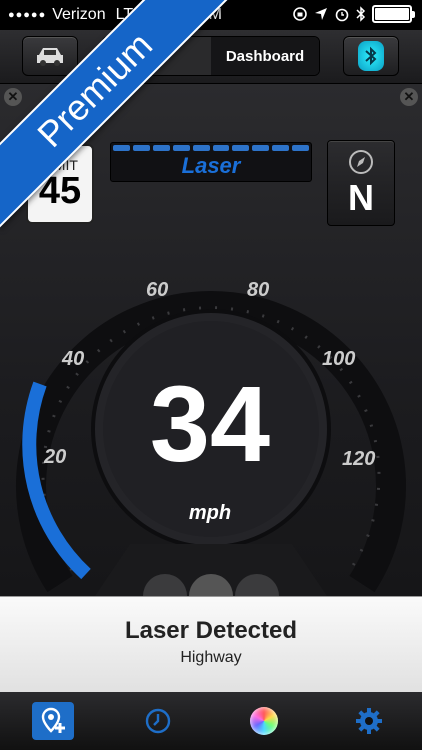  I want to click on tick-label-100: 100, so click(339, 359).